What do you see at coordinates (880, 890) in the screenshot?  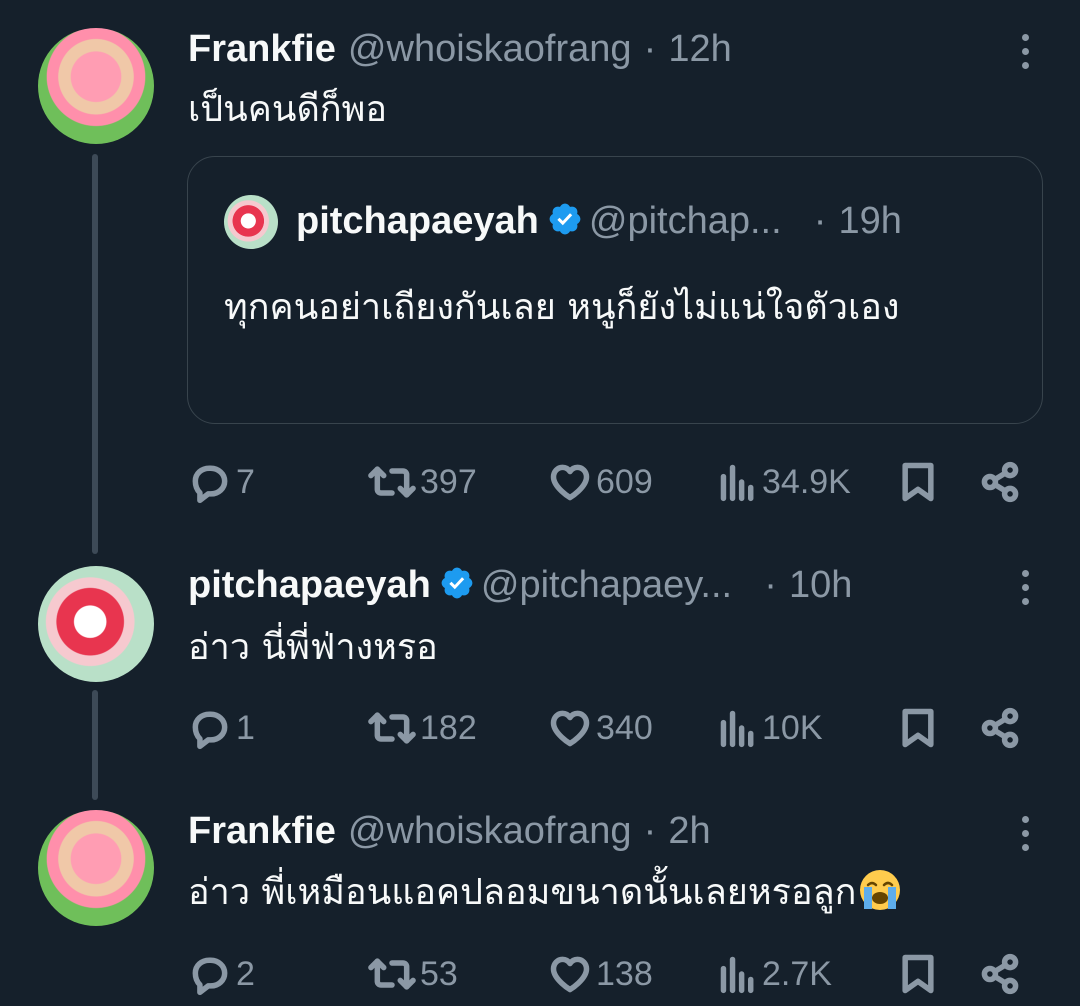 I see `crying-emoji` at bounding box center [880, 890].